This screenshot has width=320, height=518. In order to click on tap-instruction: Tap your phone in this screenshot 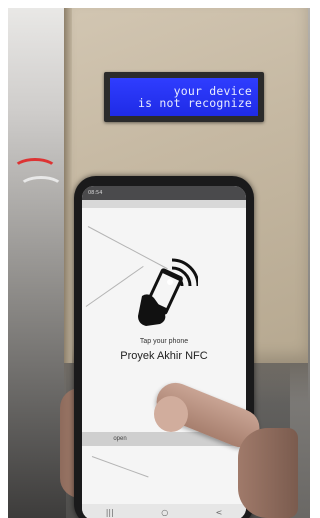, I will do `click(164, 341)`.